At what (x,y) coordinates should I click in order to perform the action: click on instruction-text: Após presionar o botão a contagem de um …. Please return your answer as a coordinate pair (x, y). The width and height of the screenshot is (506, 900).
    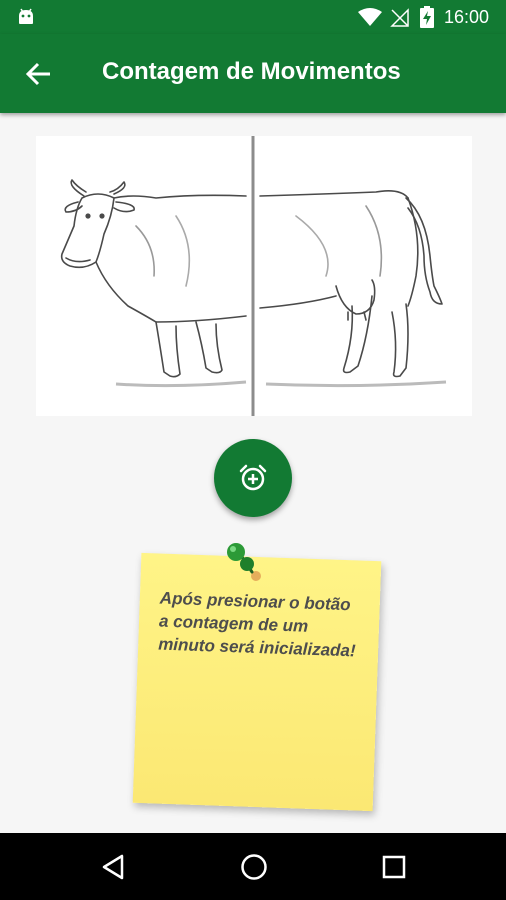
    Looking at the image, I should click on (256, 624).